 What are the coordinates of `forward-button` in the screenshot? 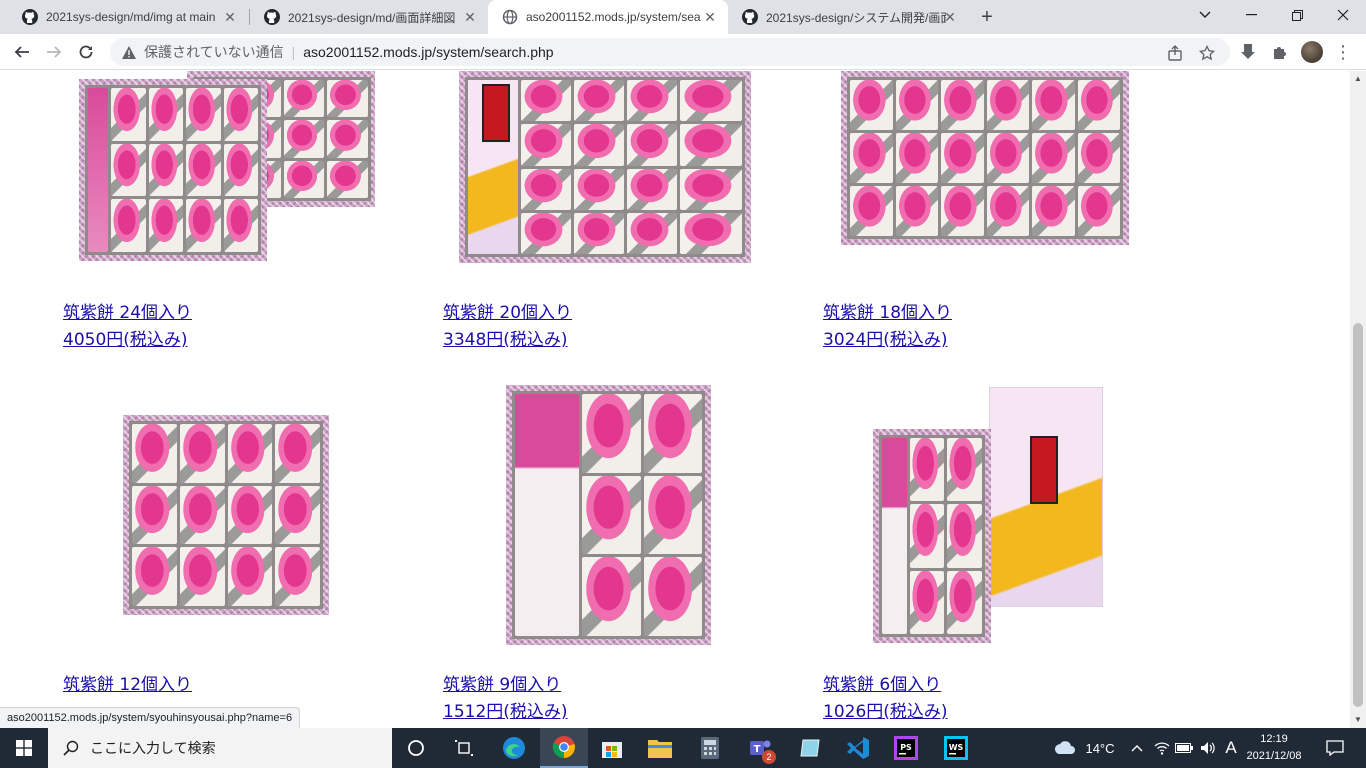 It's located at (54, 52).